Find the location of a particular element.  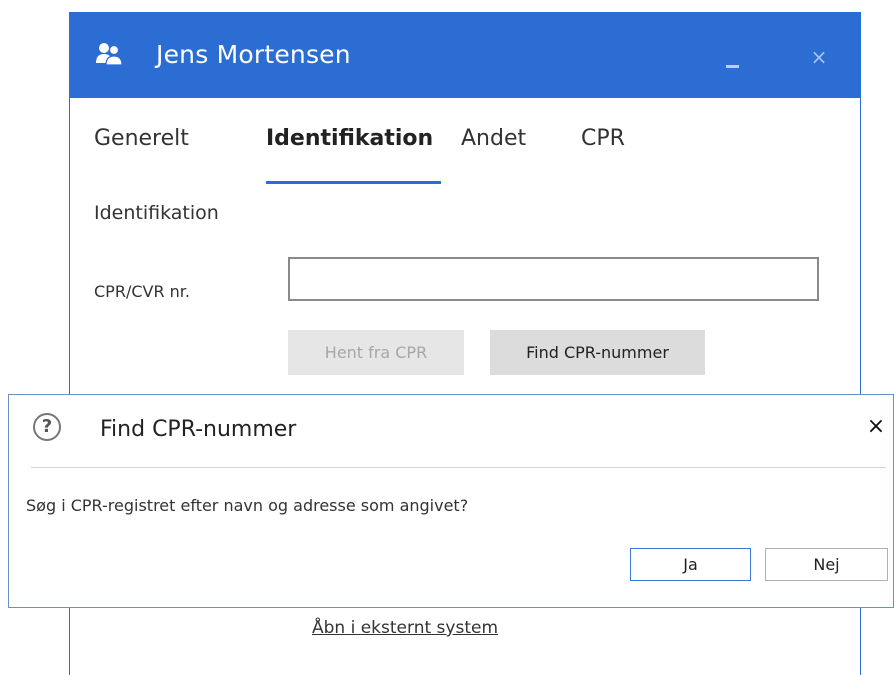

tab-identifikation: Identifikation is located at coordinates (349, 138).